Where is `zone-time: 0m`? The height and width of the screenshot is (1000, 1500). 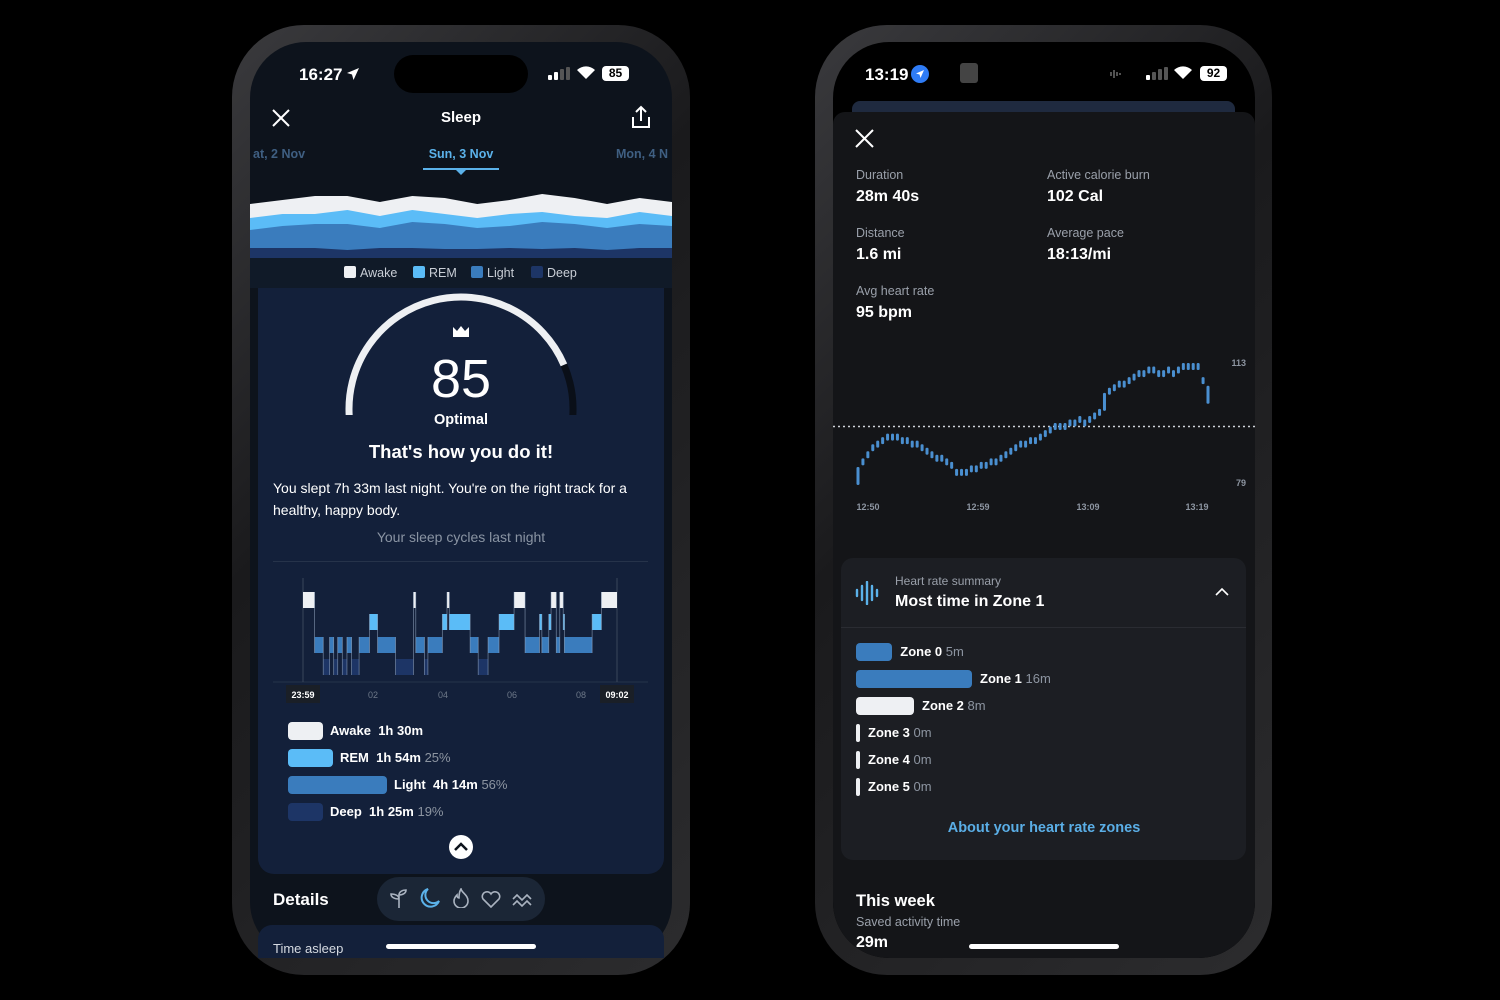 zone-time: 0m is located at coordinates (922, 732).